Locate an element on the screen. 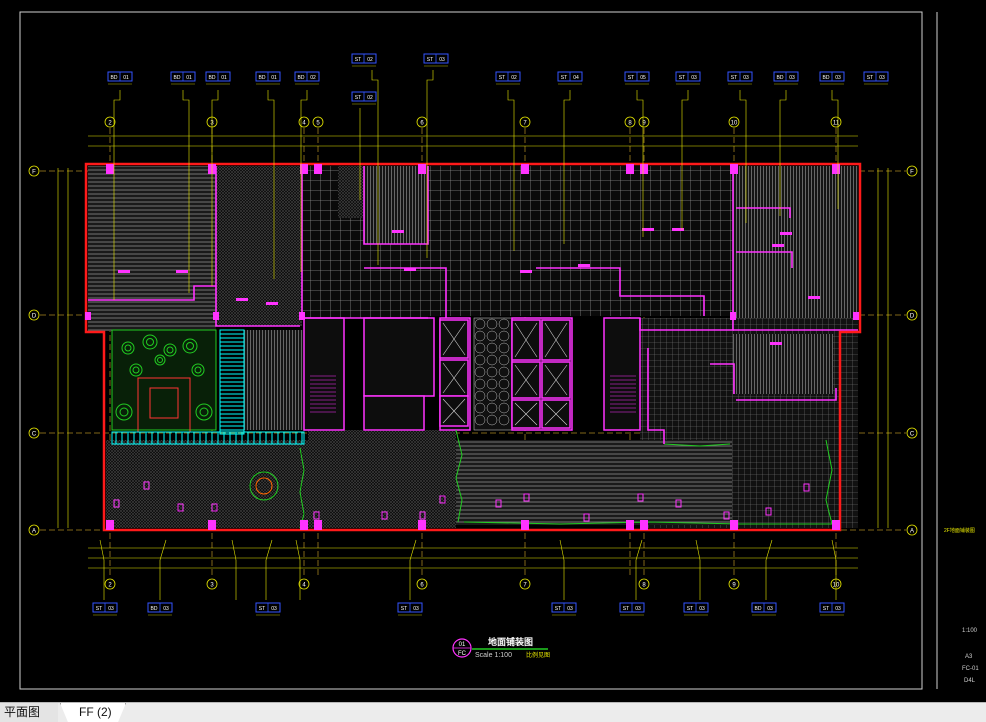  grid-bubble-bottom: 9 is located at coordinates (734, 584).